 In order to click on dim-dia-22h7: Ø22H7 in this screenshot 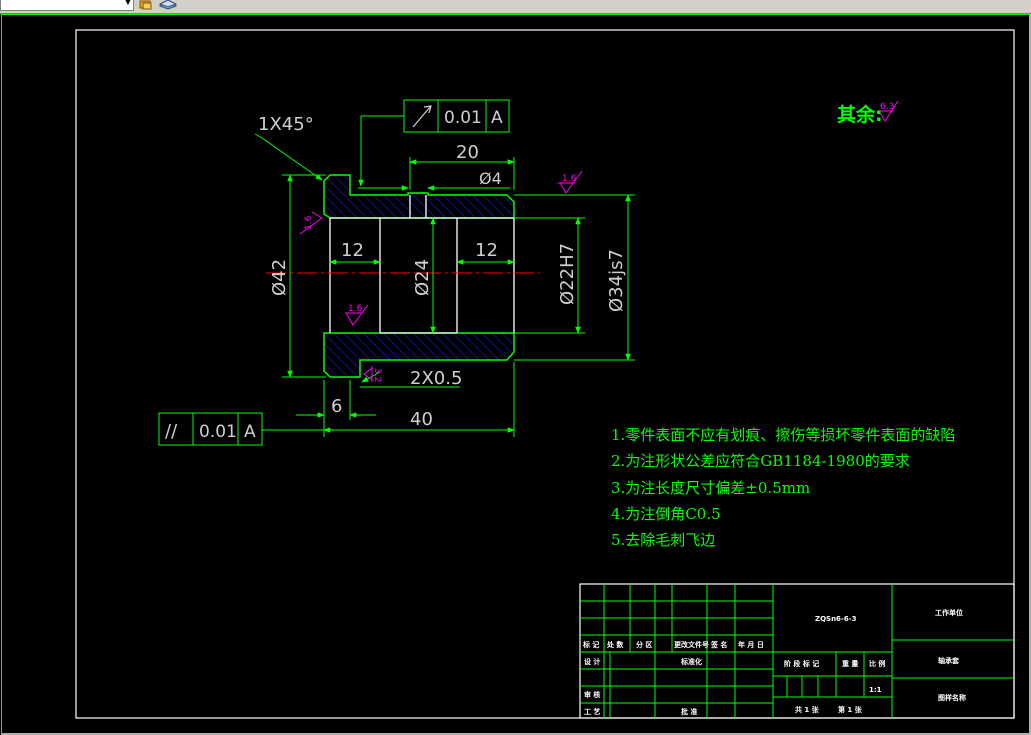, I will do `click(567, 274)`.